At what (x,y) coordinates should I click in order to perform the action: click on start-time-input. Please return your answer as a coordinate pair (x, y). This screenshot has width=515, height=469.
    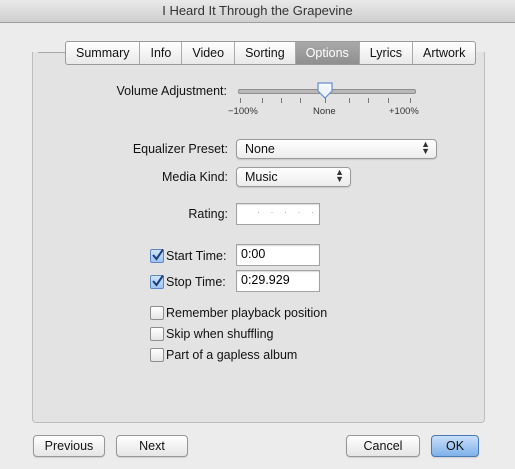
    Looking at the image, I should click on (278, 254).